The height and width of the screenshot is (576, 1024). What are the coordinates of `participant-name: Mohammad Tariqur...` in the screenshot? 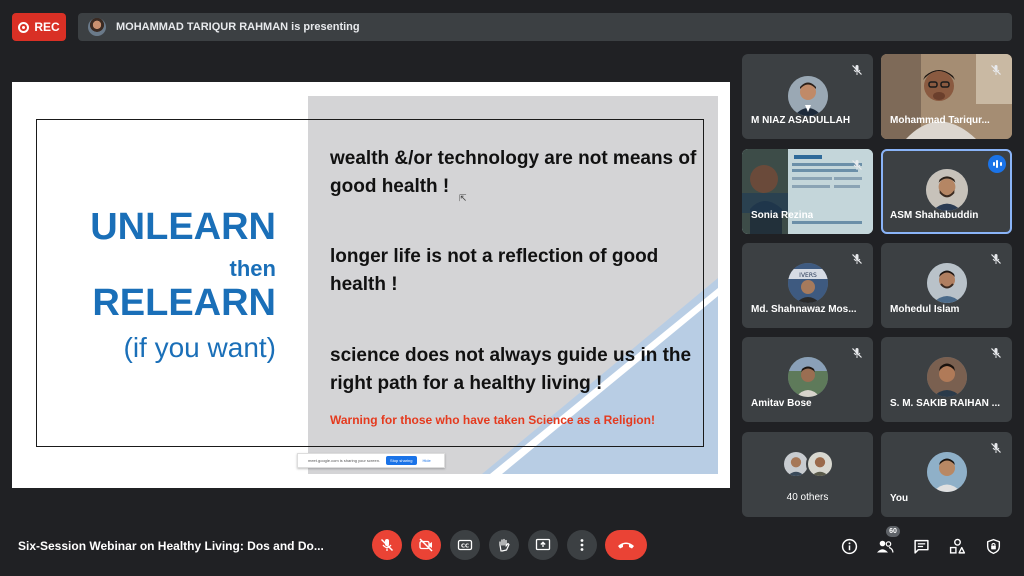 It's located at (940, 120).